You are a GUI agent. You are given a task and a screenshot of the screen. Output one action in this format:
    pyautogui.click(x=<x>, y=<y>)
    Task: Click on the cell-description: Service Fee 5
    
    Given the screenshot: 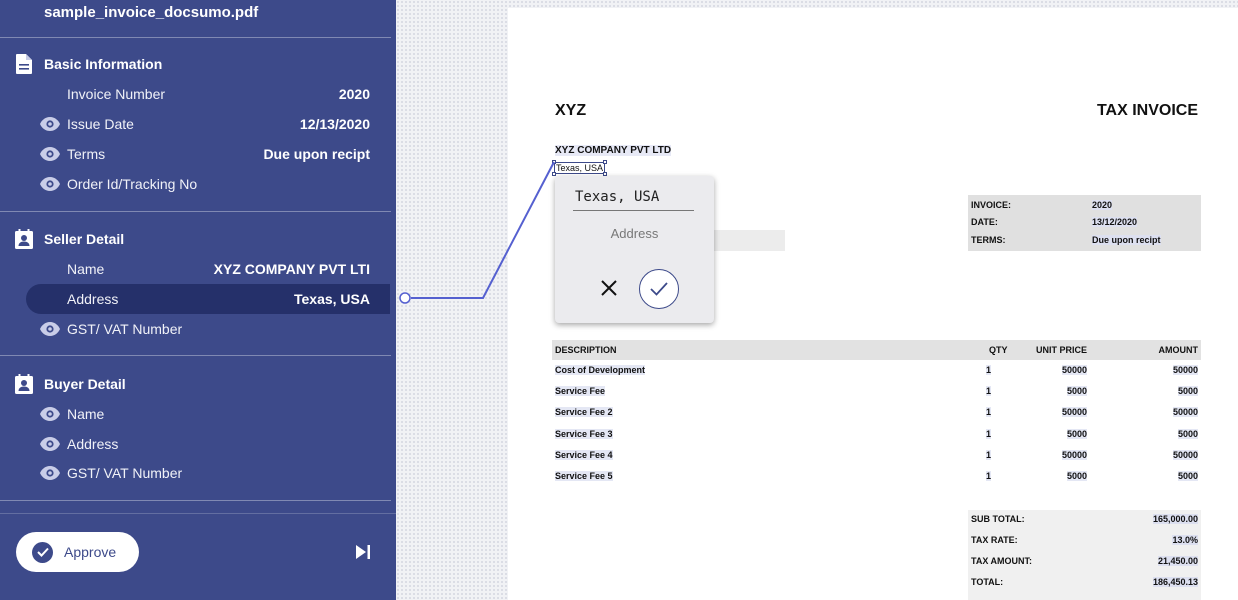 What is the action you would take?
    pyautogui.click(x=584, y=476)
    